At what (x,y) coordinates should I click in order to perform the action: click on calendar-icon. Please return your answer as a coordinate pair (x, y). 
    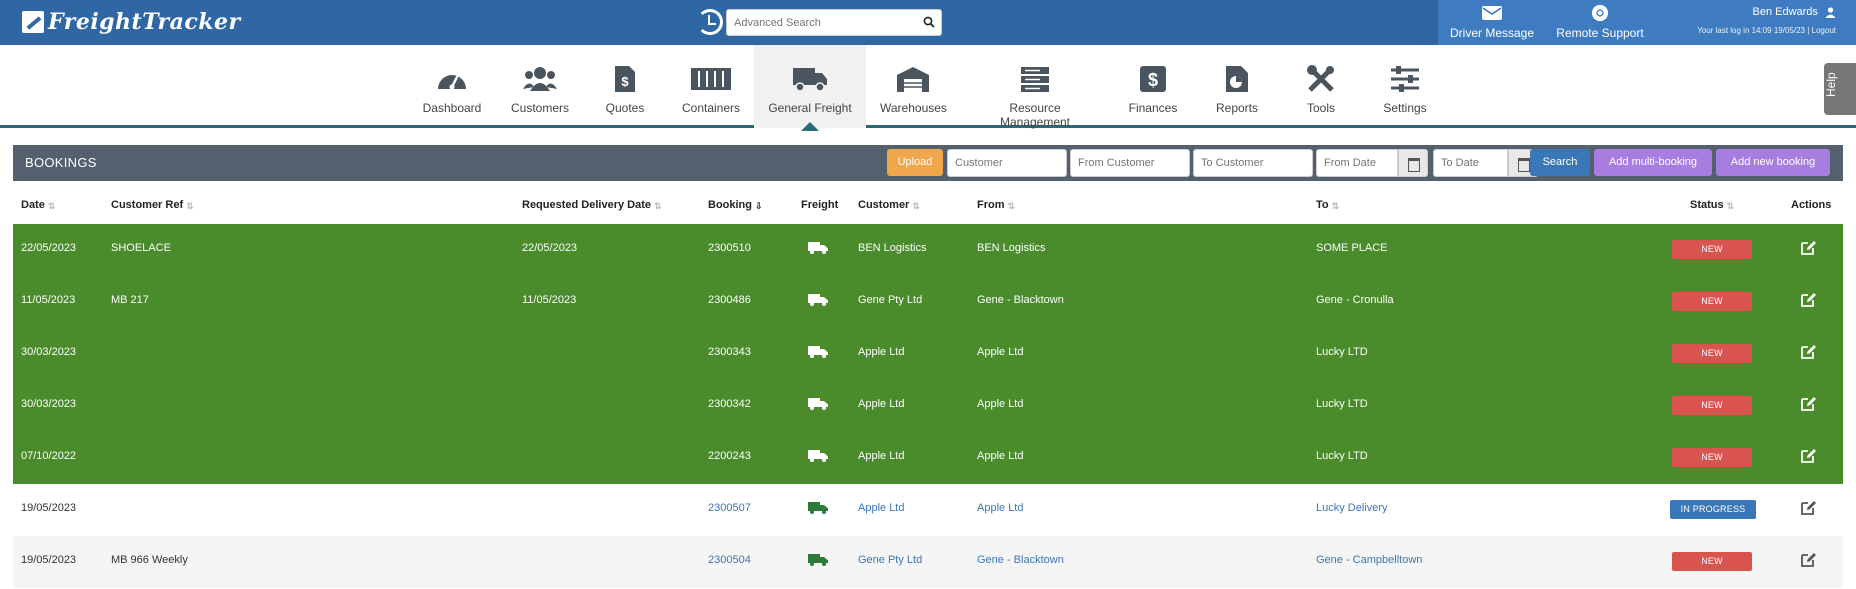
    Looking at the image, I should click on (1413, 163).